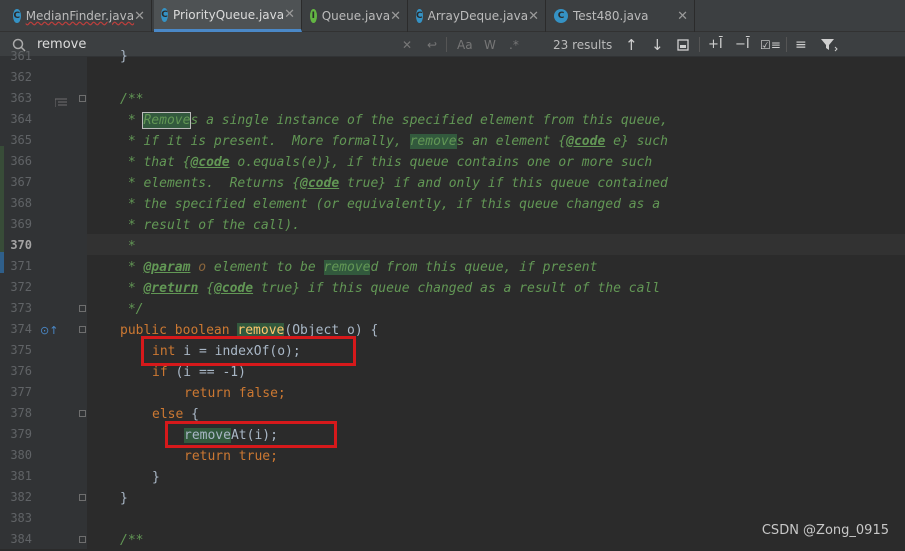  Describe the element at coordinates (16, 539) in the screenshot. I see `line-number: 384` at that location.